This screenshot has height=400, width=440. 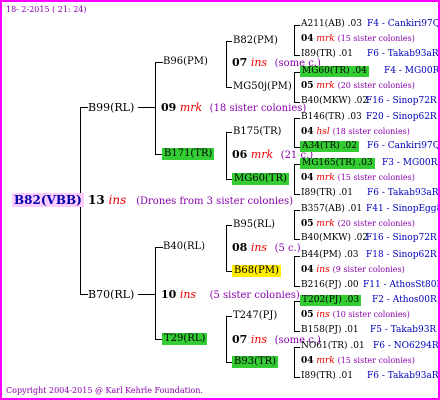 I want to click on gen4-left: NO61(TR) .01, so click(x=333, y=346).